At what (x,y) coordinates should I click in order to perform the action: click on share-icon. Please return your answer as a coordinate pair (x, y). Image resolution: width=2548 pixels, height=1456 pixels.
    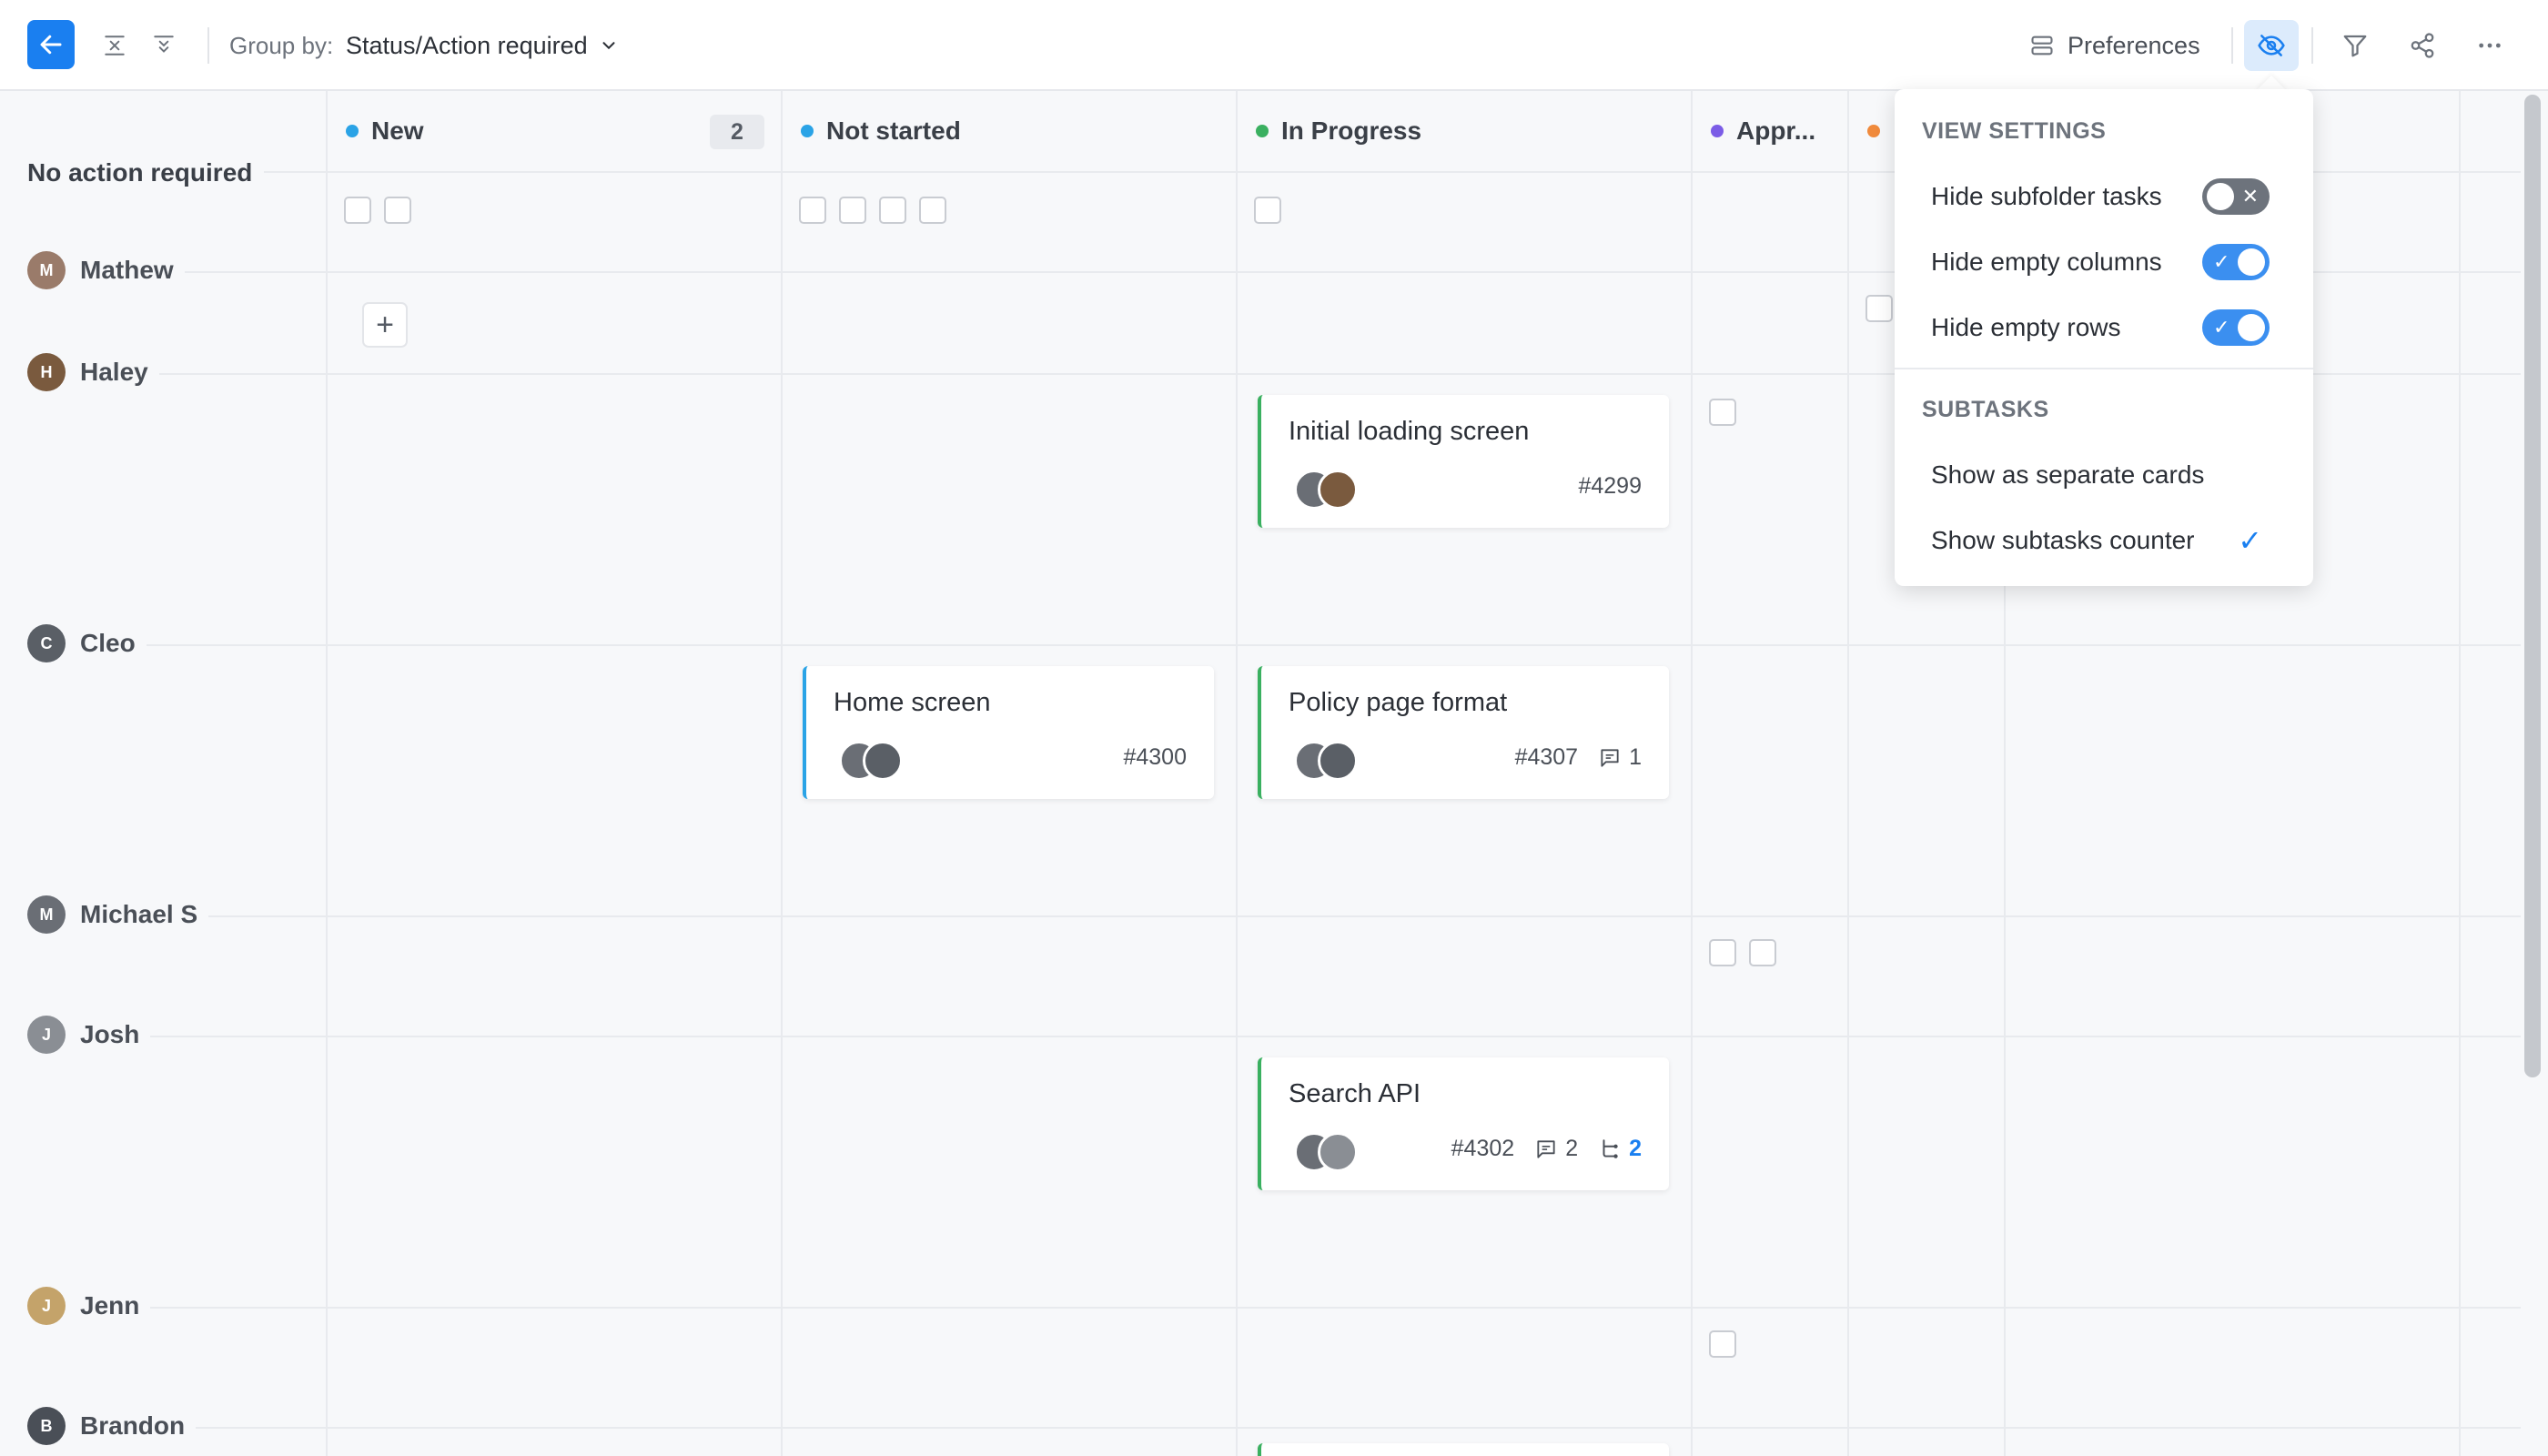
    Looking at the image, I should click on (2422, 46).